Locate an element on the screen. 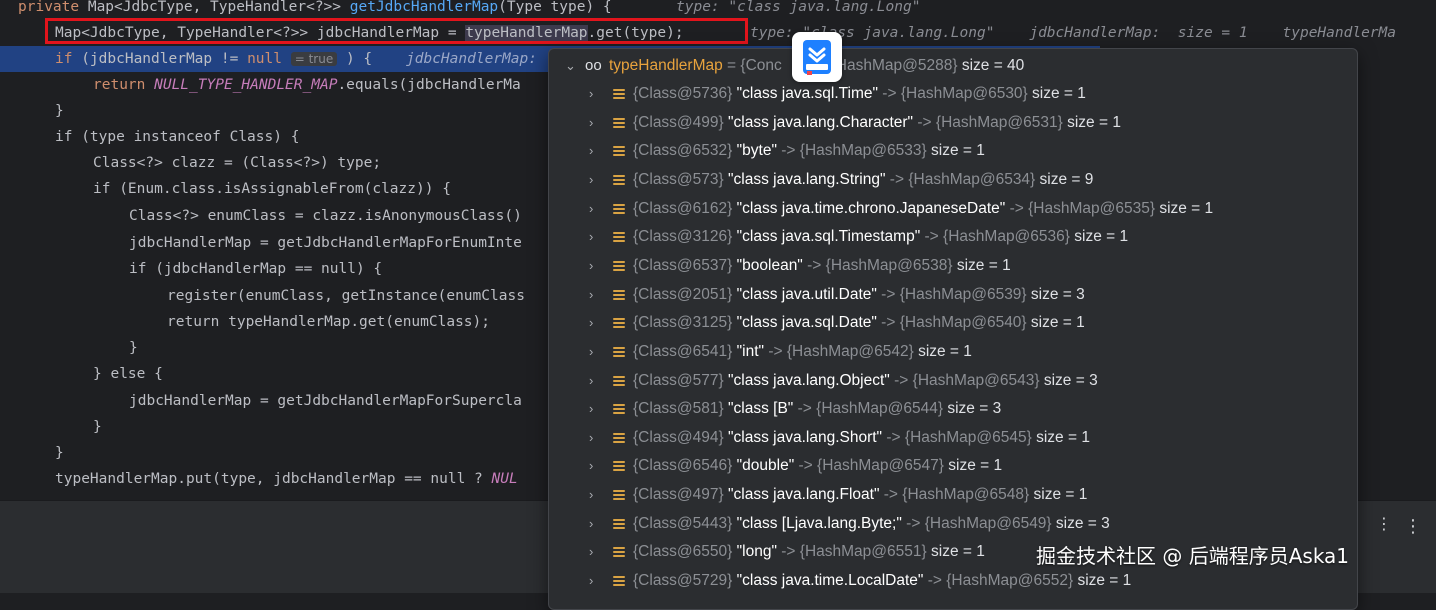  entry-map-ref: {HashMap@6549} is located at coordinates (988, 523).